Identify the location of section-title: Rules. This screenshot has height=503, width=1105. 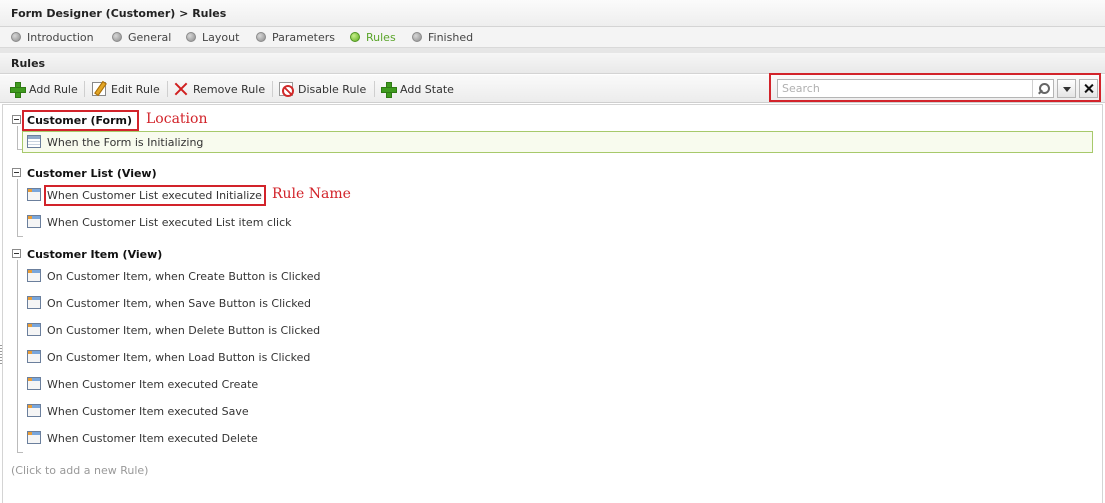
(28, 63).